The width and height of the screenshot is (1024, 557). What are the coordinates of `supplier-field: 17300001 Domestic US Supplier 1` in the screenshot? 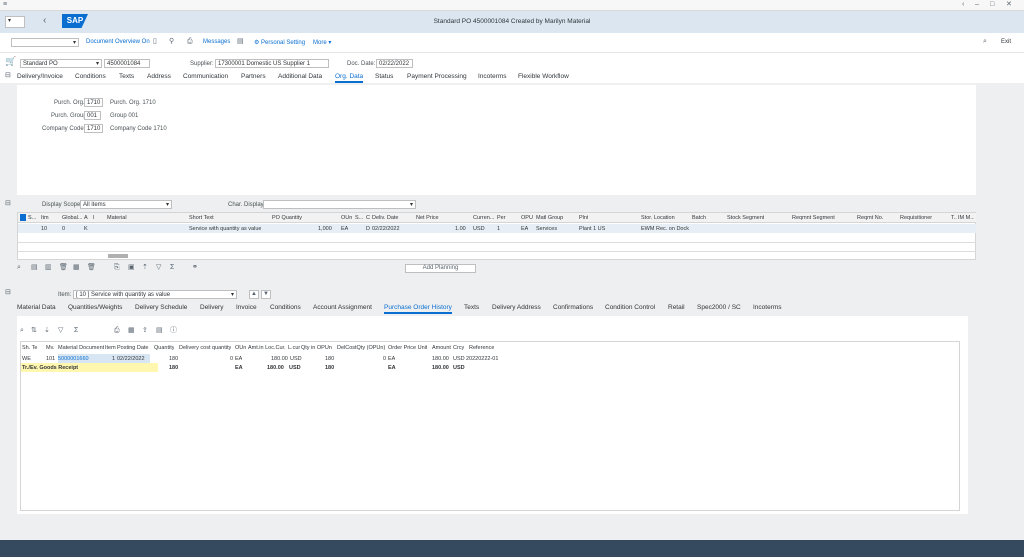 It's located at (272, 63).